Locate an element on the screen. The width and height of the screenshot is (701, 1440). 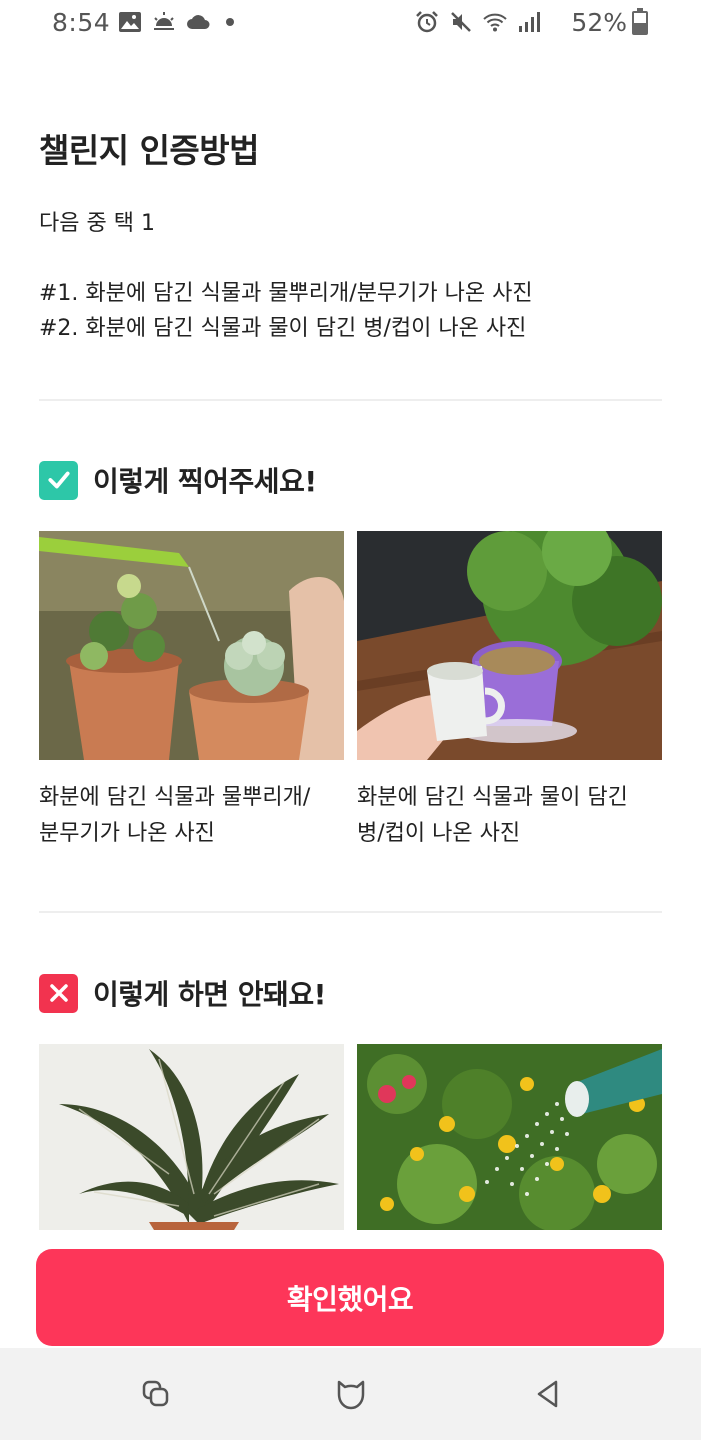
back-icon is located at coordinates (548, 1394).